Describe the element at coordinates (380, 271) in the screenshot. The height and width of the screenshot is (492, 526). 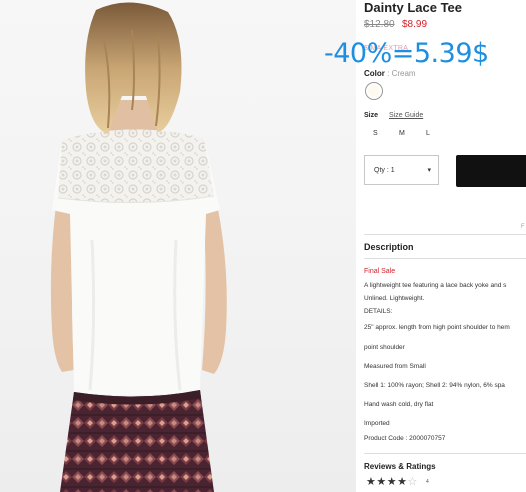
I see `final-sale-label: Final Sale` at that location.